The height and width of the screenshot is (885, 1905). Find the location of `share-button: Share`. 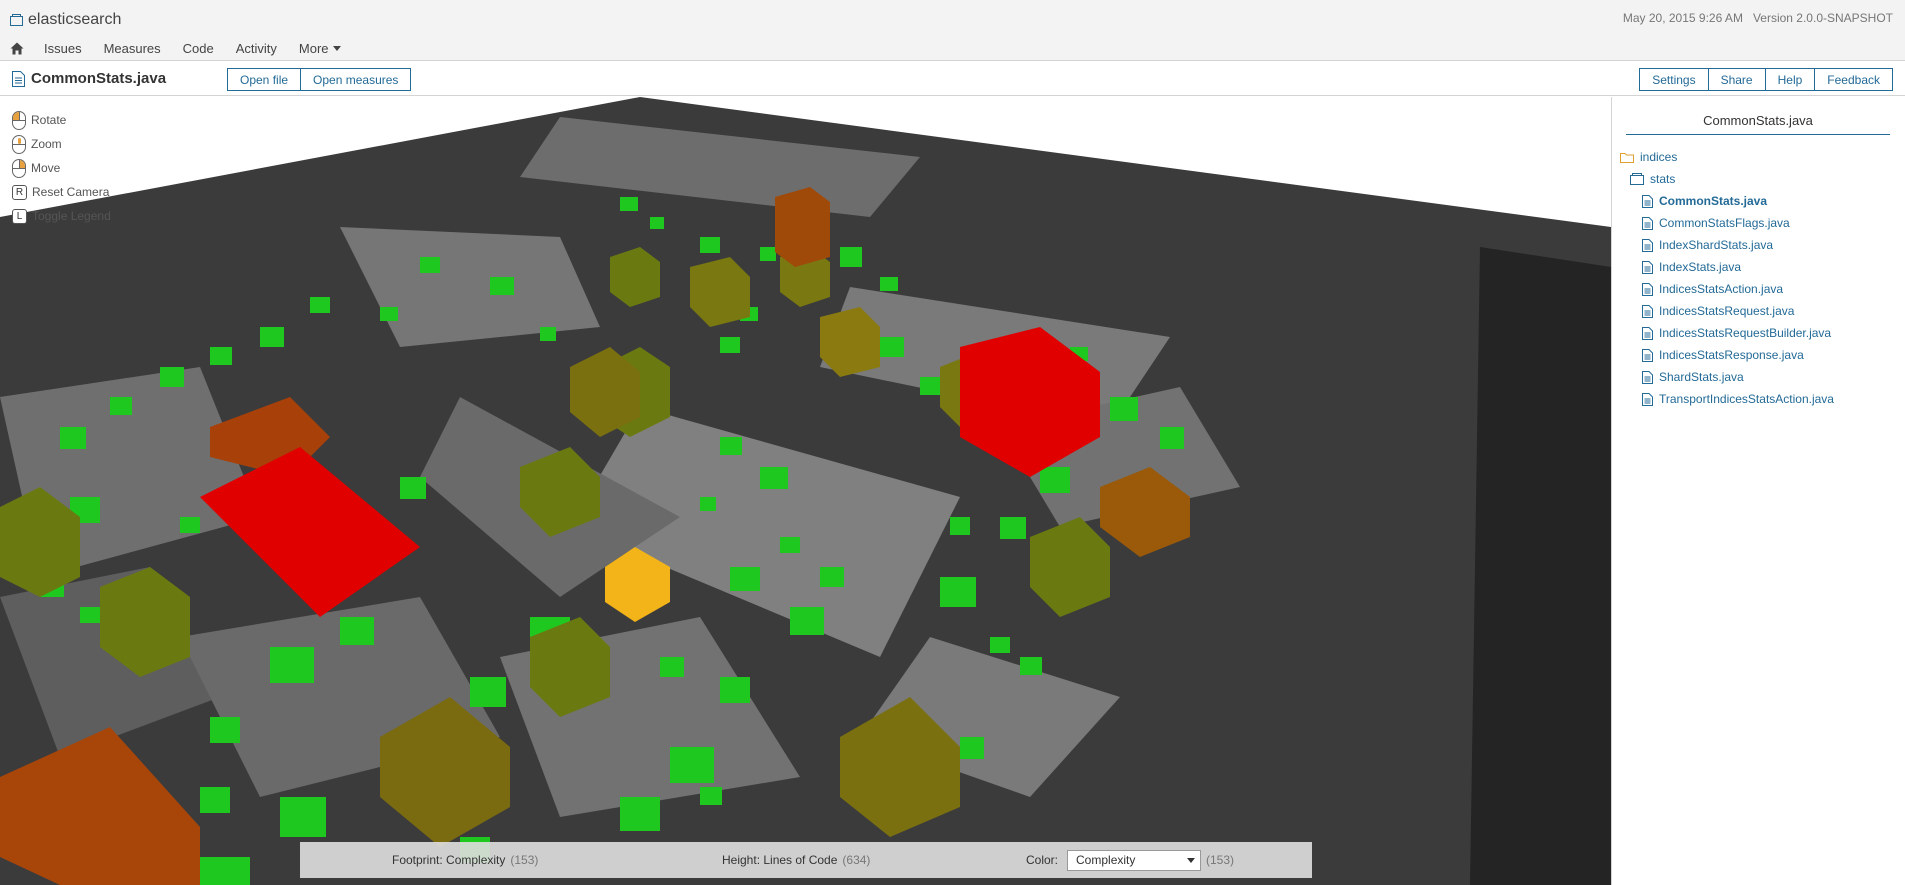

share-button: Share is located at coordinates (1737, 79).